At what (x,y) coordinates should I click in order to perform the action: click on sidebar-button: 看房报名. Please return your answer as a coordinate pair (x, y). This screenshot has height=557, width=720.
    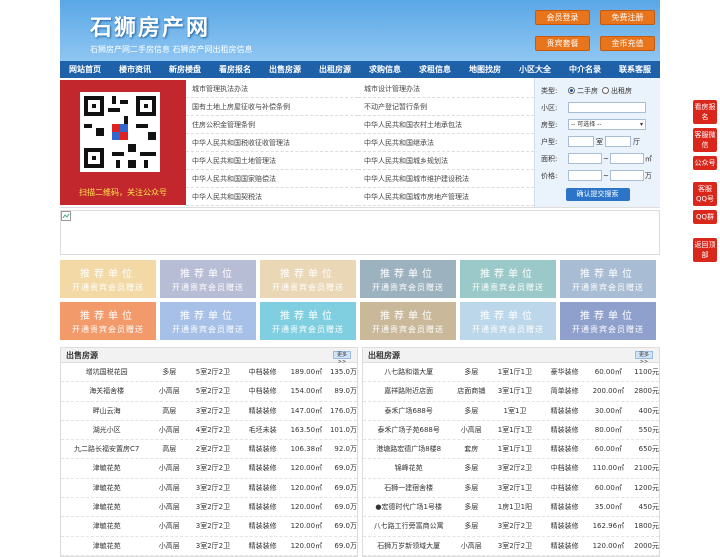
    Looking at the image, I should click on (705, 112).